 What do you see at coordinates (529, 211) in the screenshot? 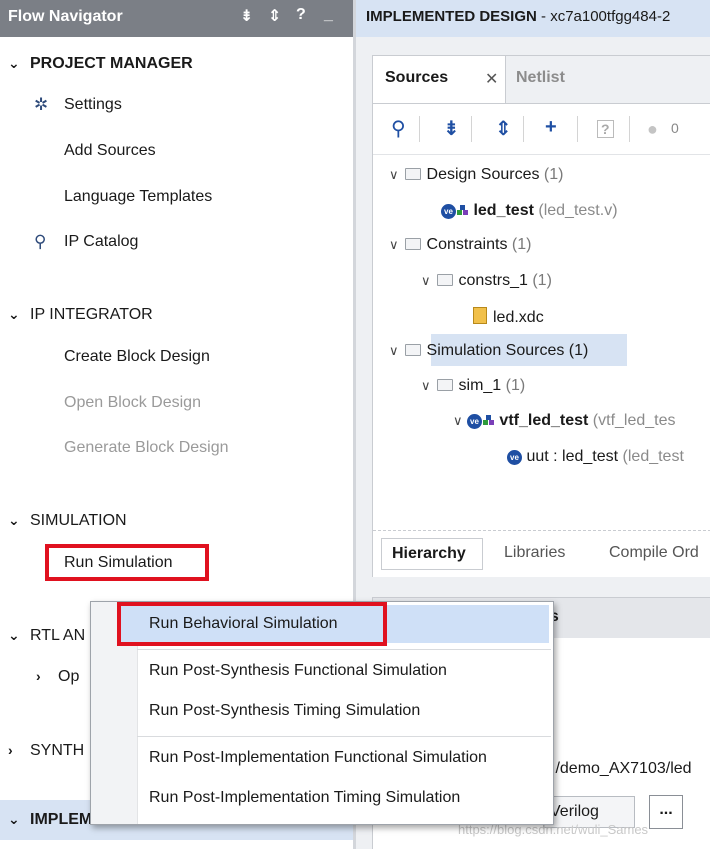
I see `tree-led-test: ve led_test (led_test.v)` at bounding box center [529, 211].